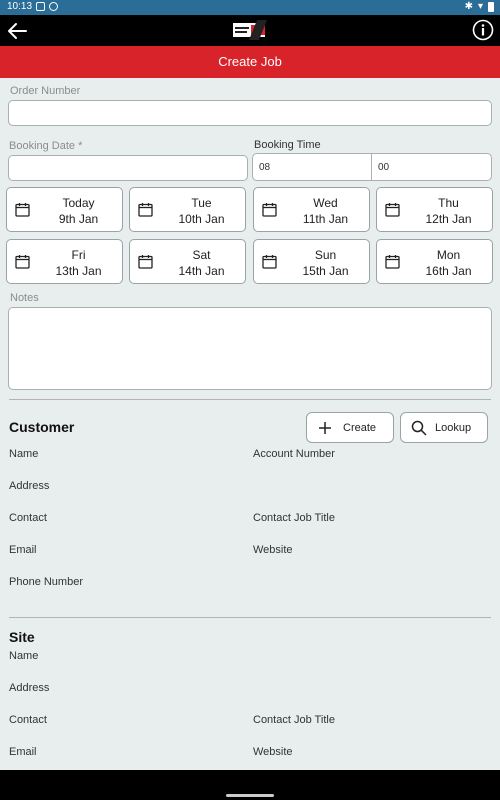 The height and width of the screenshot is (800, 500). I want to click on day-name: Sat, so click(201, 255).